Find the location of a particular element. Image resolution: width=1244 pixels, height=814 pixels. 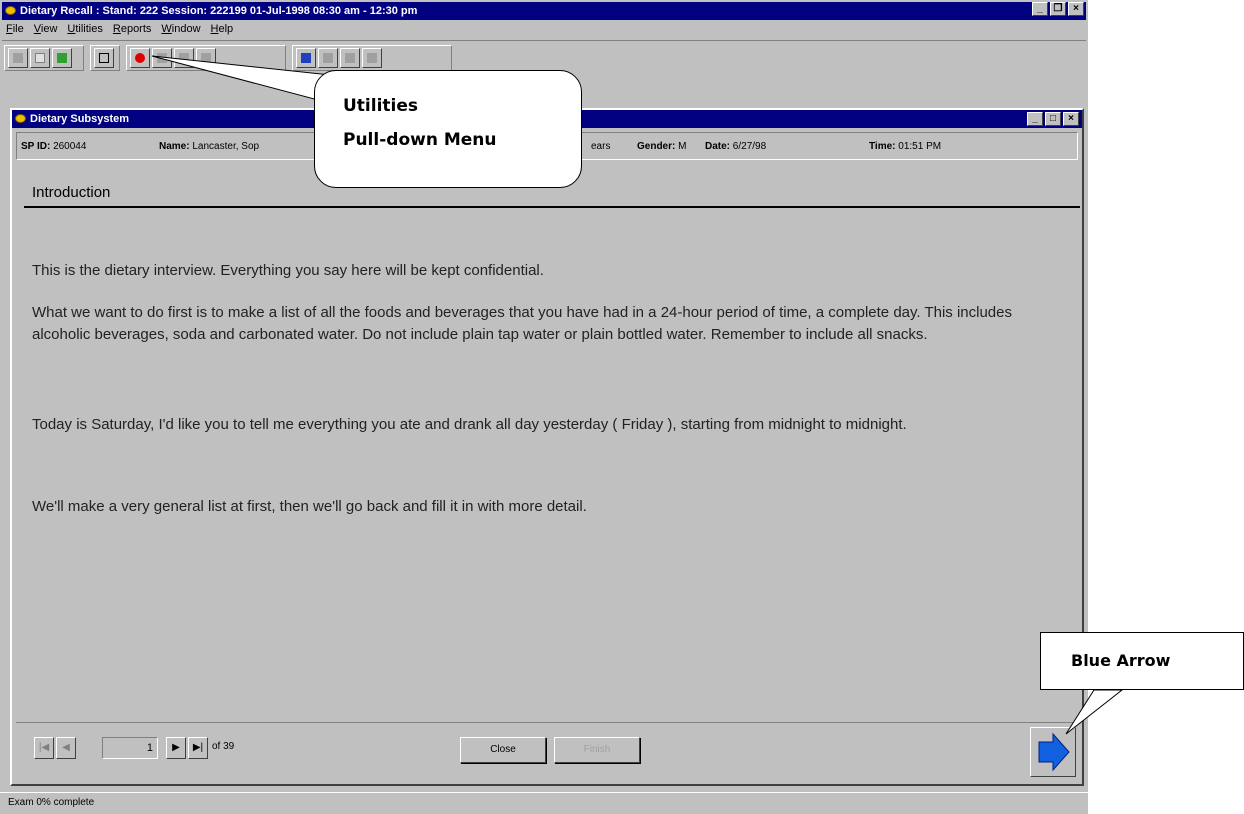

toolbar-group-copy is located at coordinates (105, 58).